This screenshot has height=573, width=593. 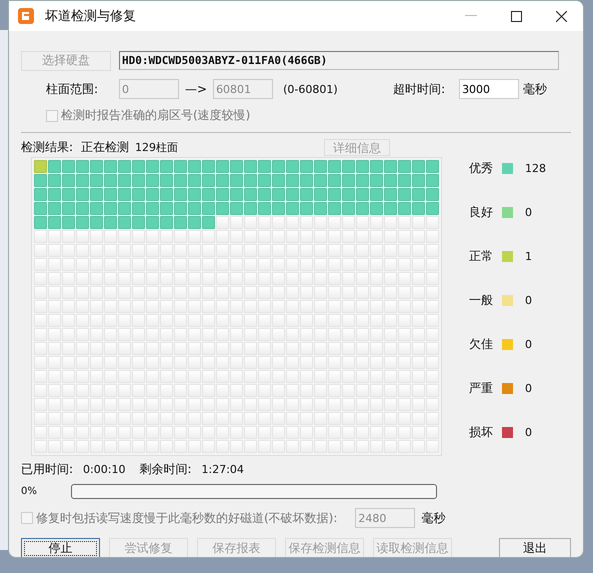 I want to click on status-text: 正在检测, so click(x=105, y=147).